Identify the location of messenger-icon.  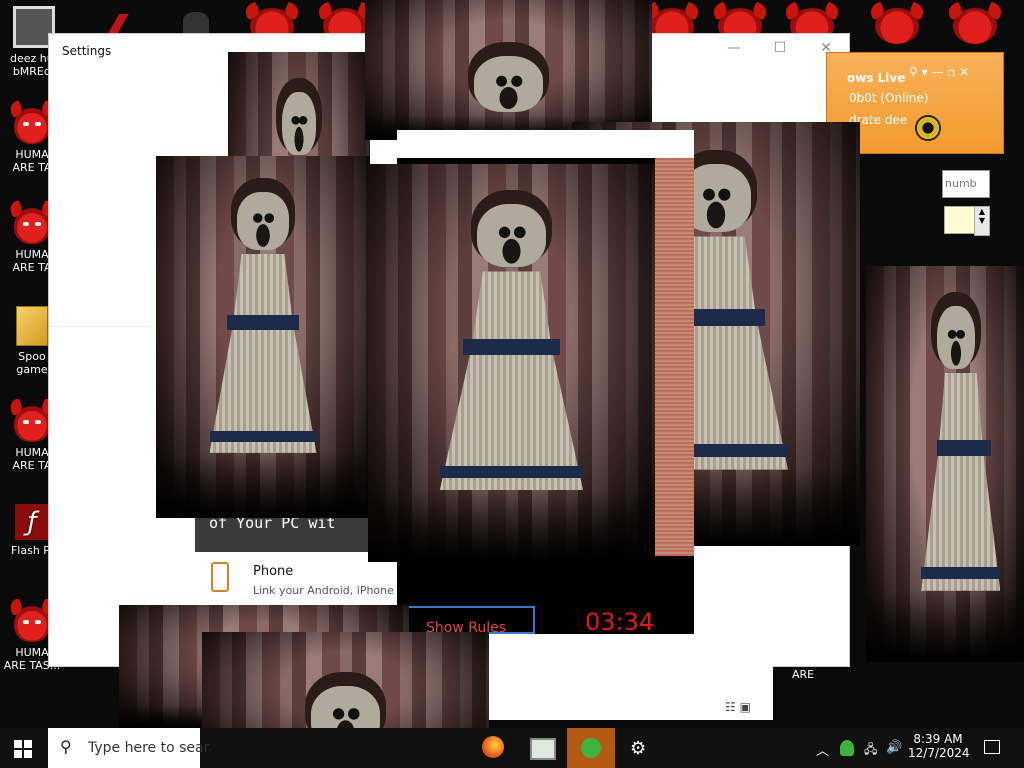
(591, 748).